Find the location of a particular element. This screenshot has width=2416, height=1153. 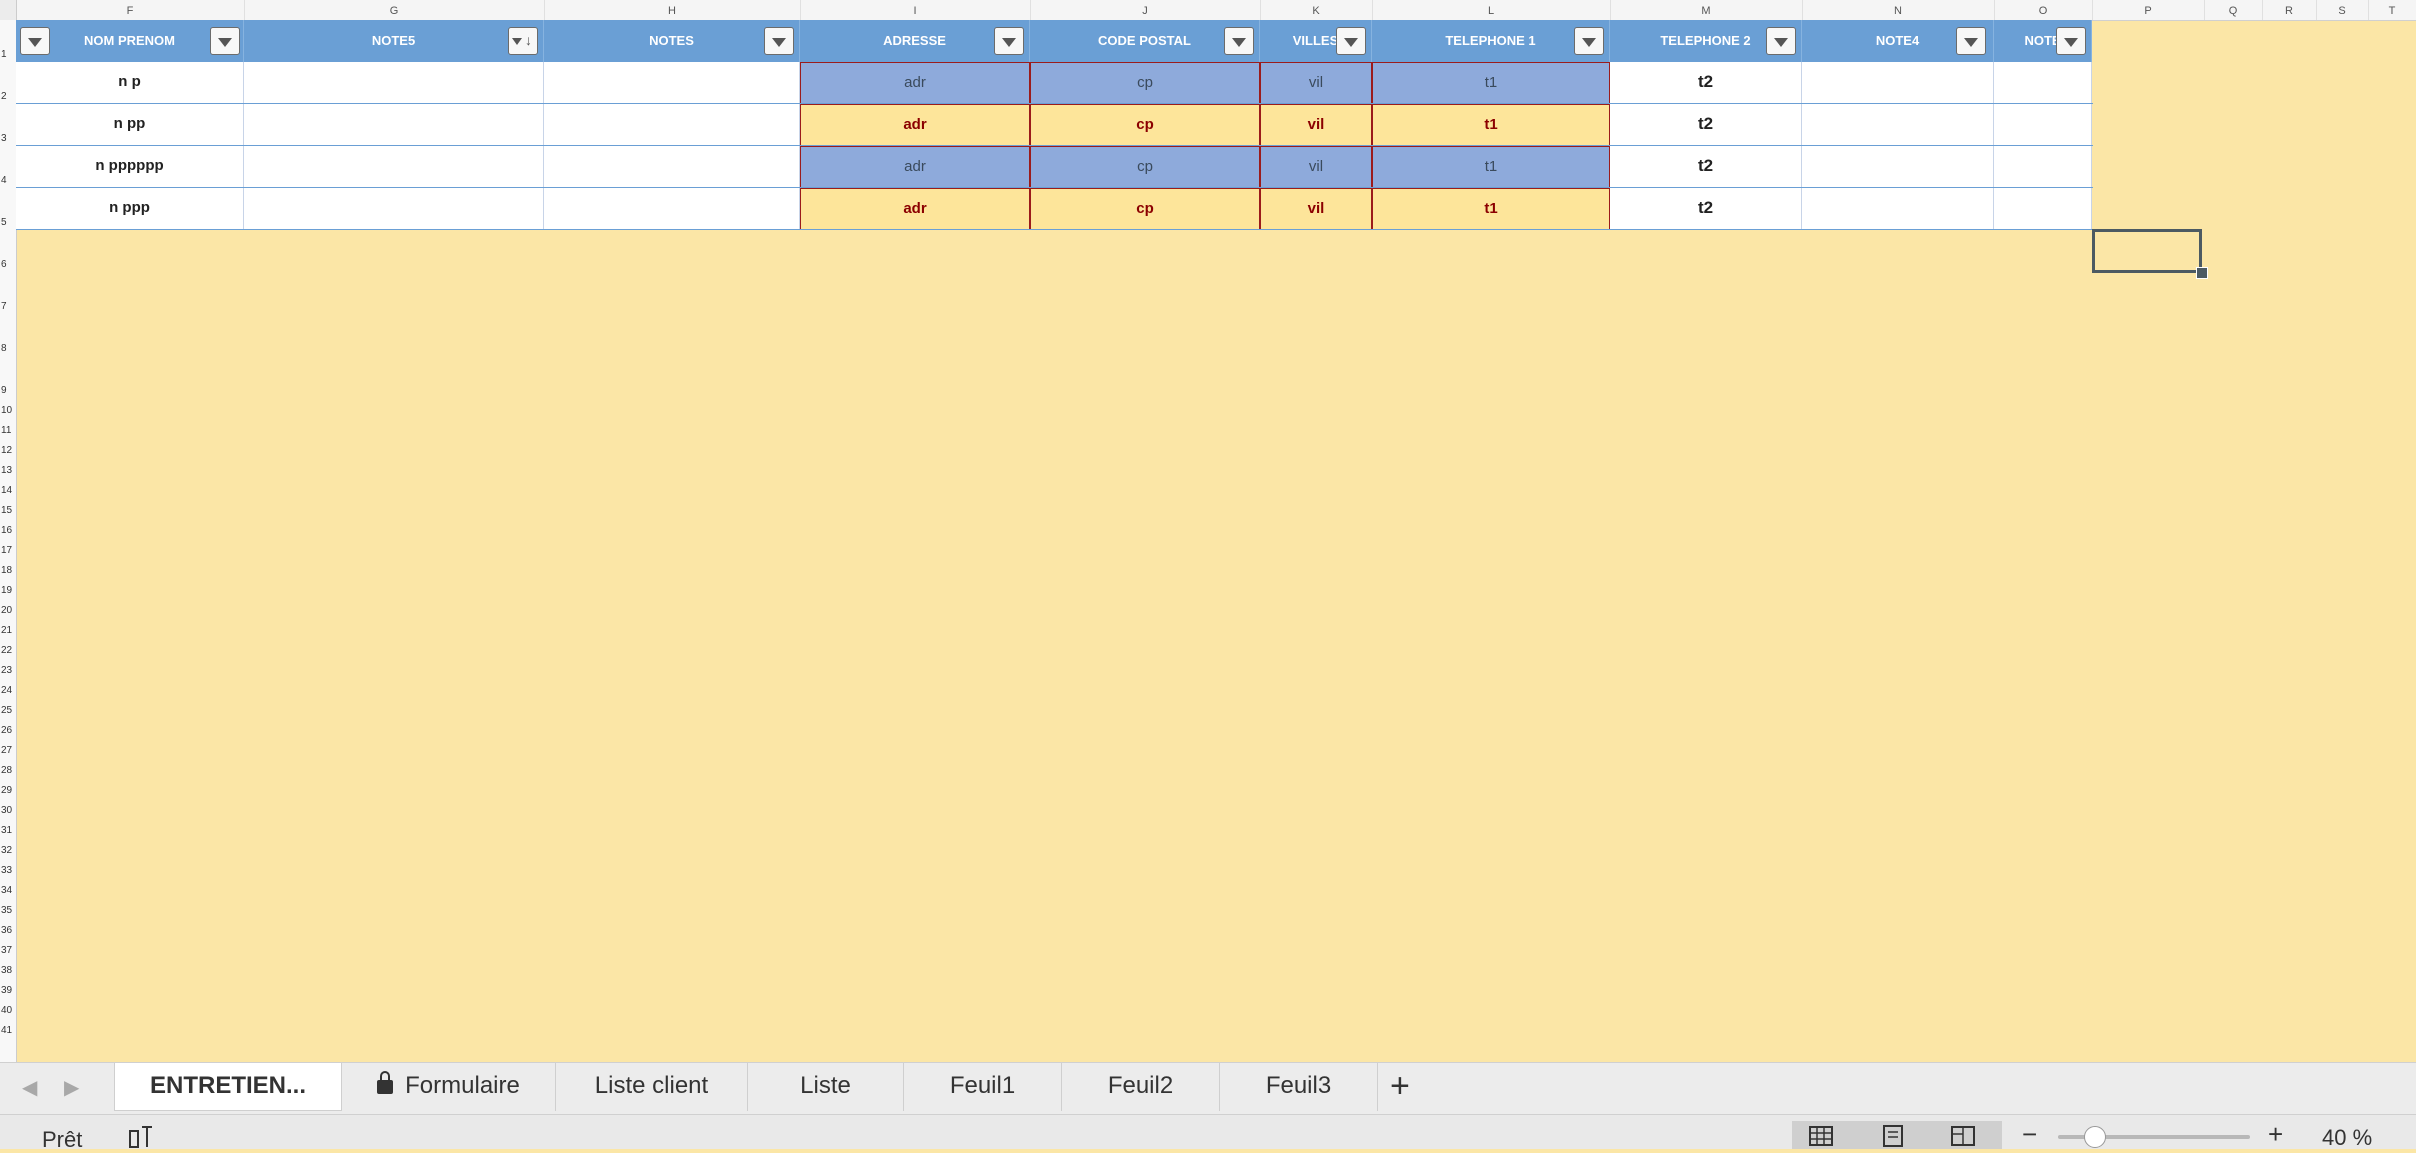

column-letter: J is located at coordinates (1145, 10).